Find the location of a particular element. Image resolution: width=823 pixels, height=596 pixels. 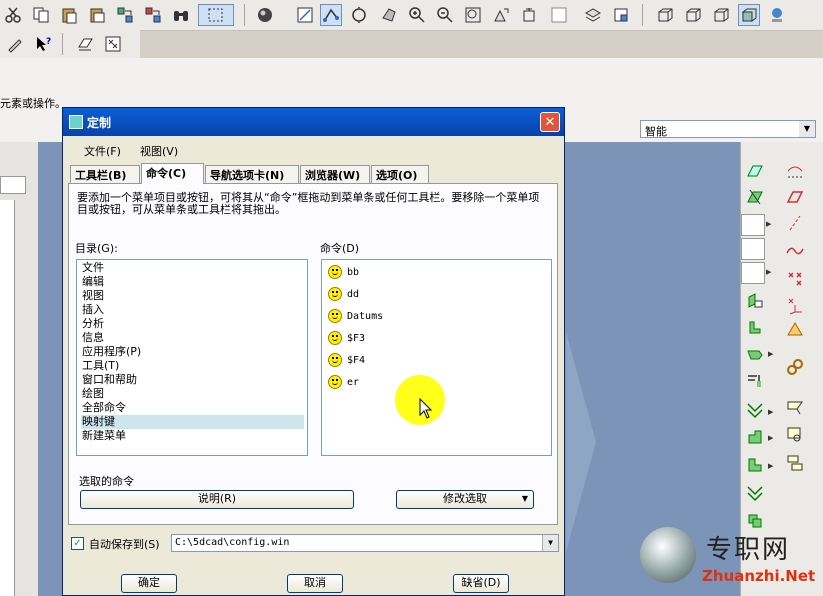

shading-icon is located at coordinates (749, 15).